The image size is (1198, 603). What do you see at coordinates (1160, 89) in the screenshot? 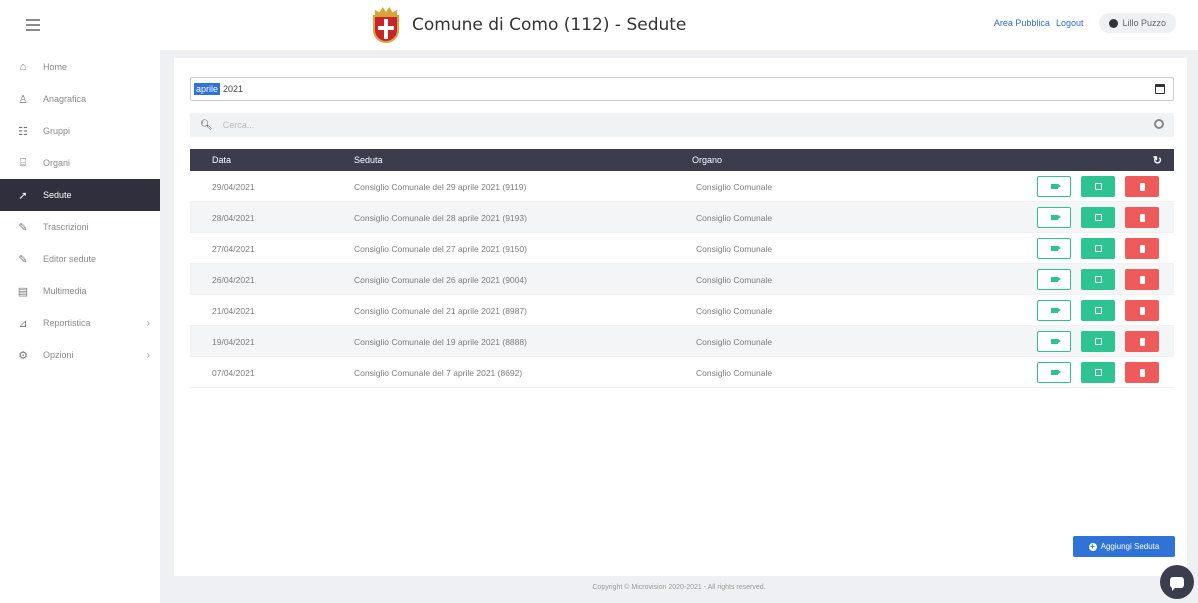
I see `calendar-icon` at bounding box center [1160, 89].